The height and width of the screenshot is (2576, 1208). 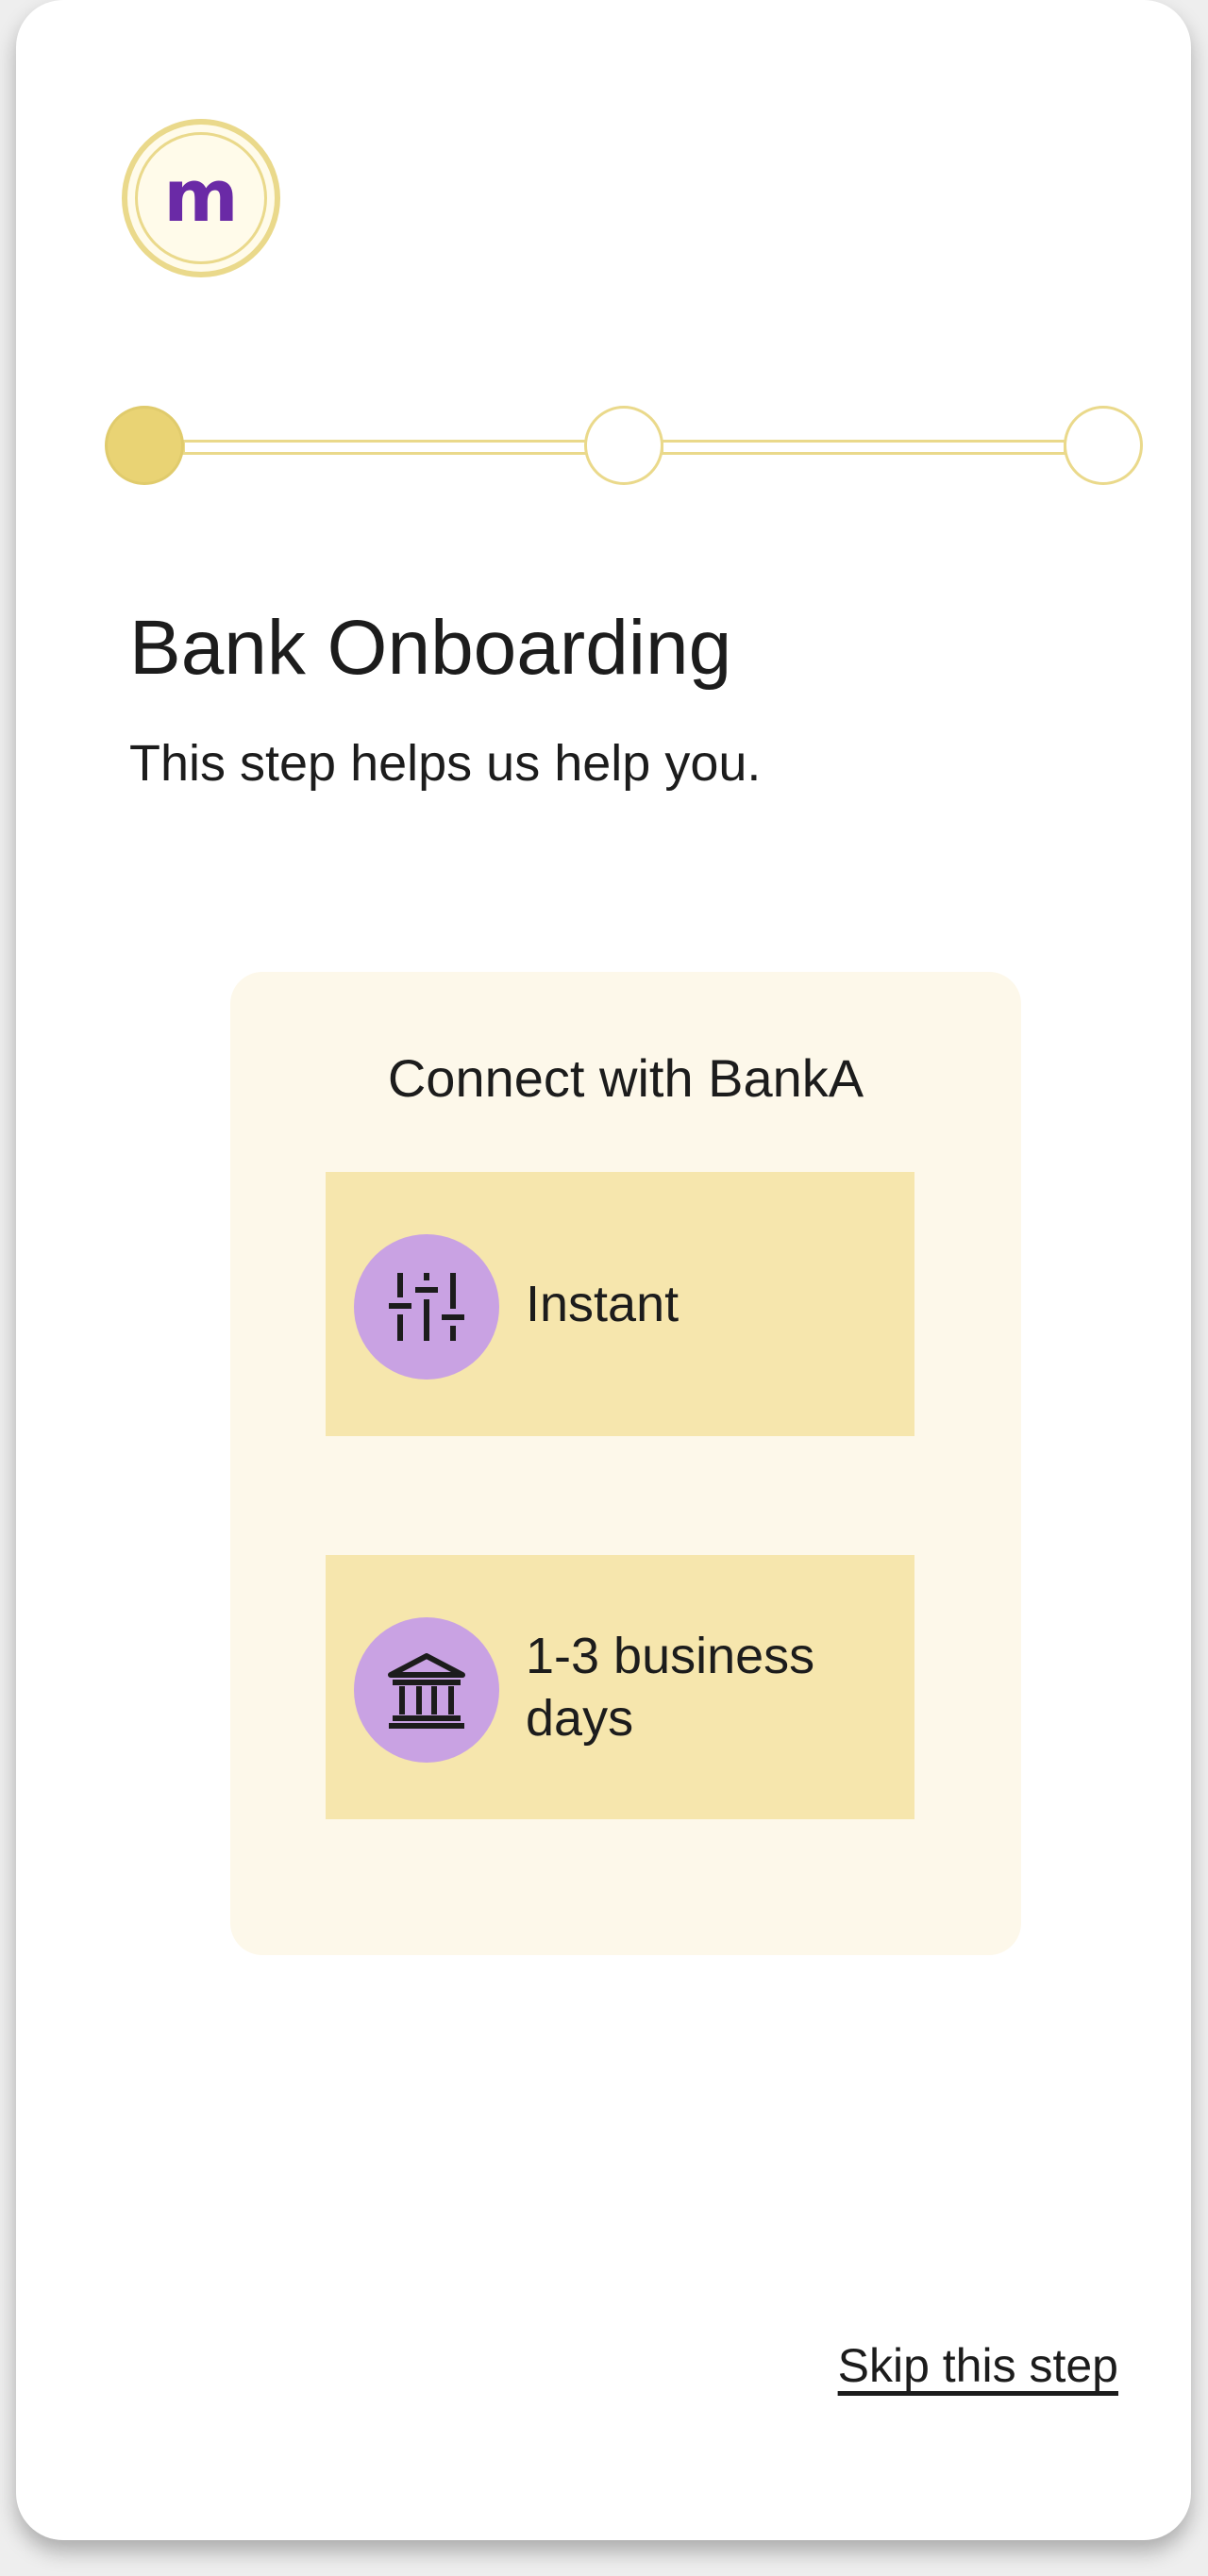 What do you see at coordinates (446, 763) in the screenshot?
I see `page-subtitle: This step helps us help you.` at bounding box center [446, 763].